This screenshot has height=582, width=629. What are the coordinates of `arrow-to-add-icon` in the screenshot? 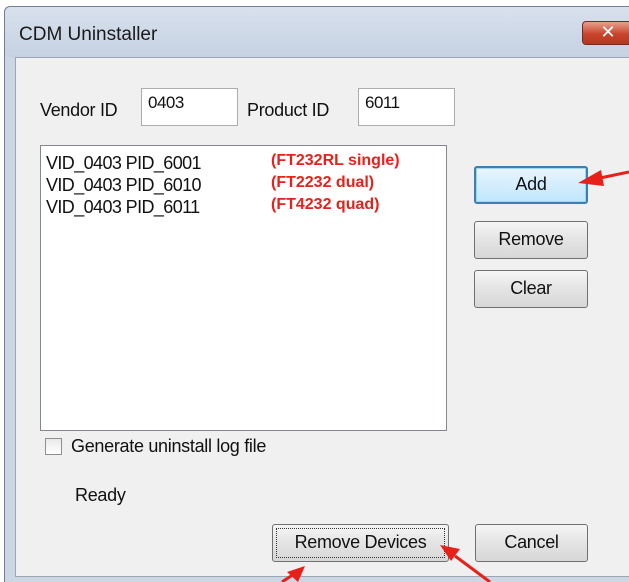 It's located at (603, 178).